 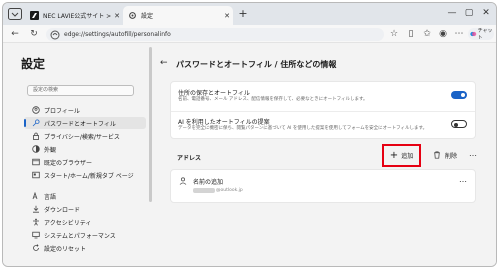 I want to click on sidebar-item-label: システムとパフォーマンス, so click(x=80, y=236).